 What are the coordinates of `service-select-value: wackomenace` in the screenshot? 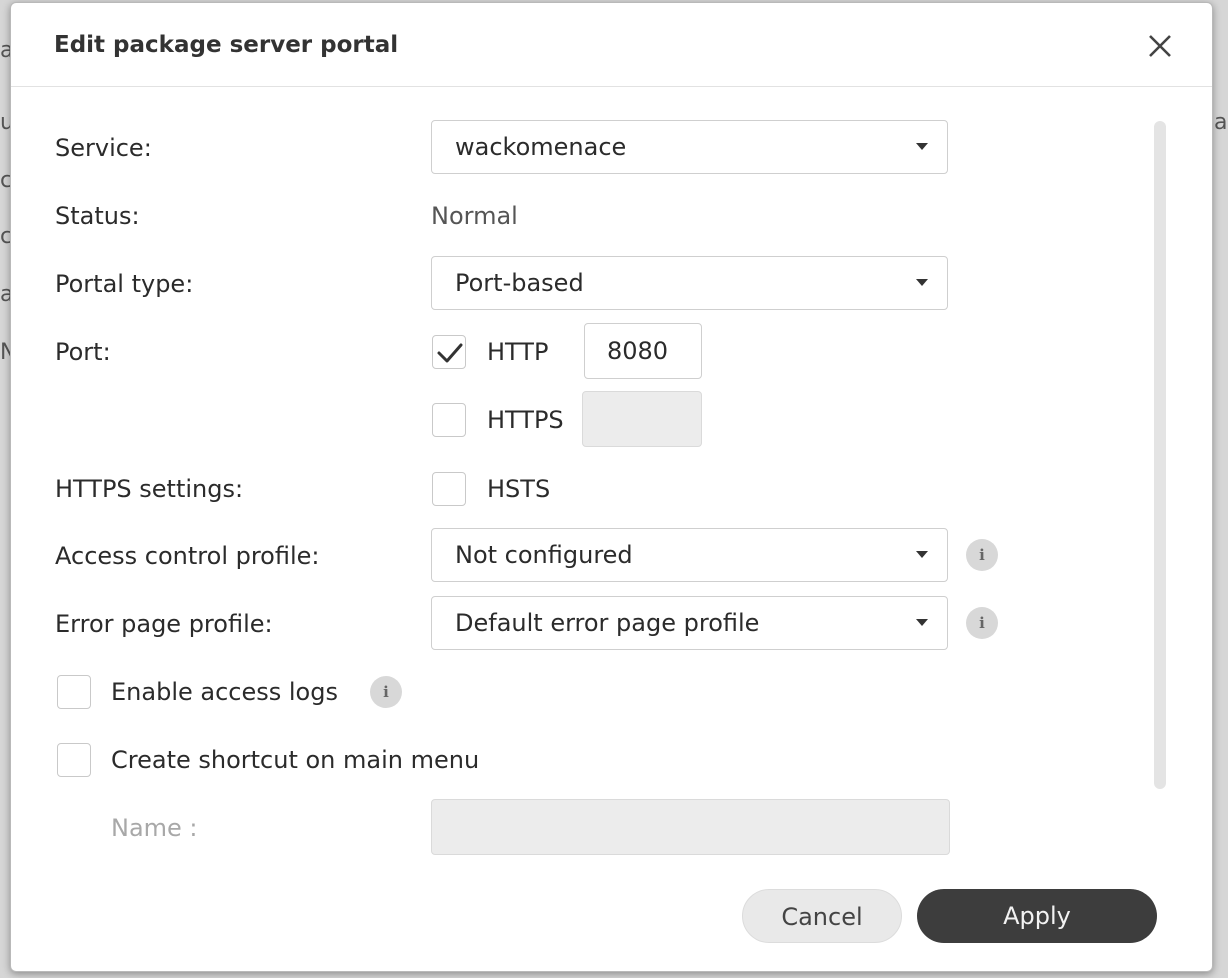 It's located at (541, 147).